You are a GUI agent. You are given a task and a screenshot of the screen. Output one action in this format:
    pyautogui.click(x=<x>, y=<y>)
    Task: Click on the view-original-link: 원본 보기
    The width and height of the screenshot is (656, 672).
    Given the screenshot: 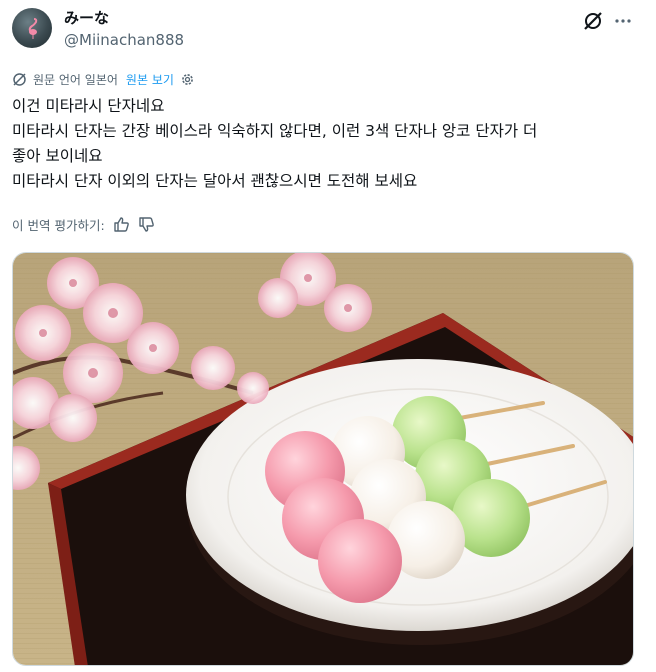 What is the action you would take?
    pyautogui.click(x=150, y=79)
    